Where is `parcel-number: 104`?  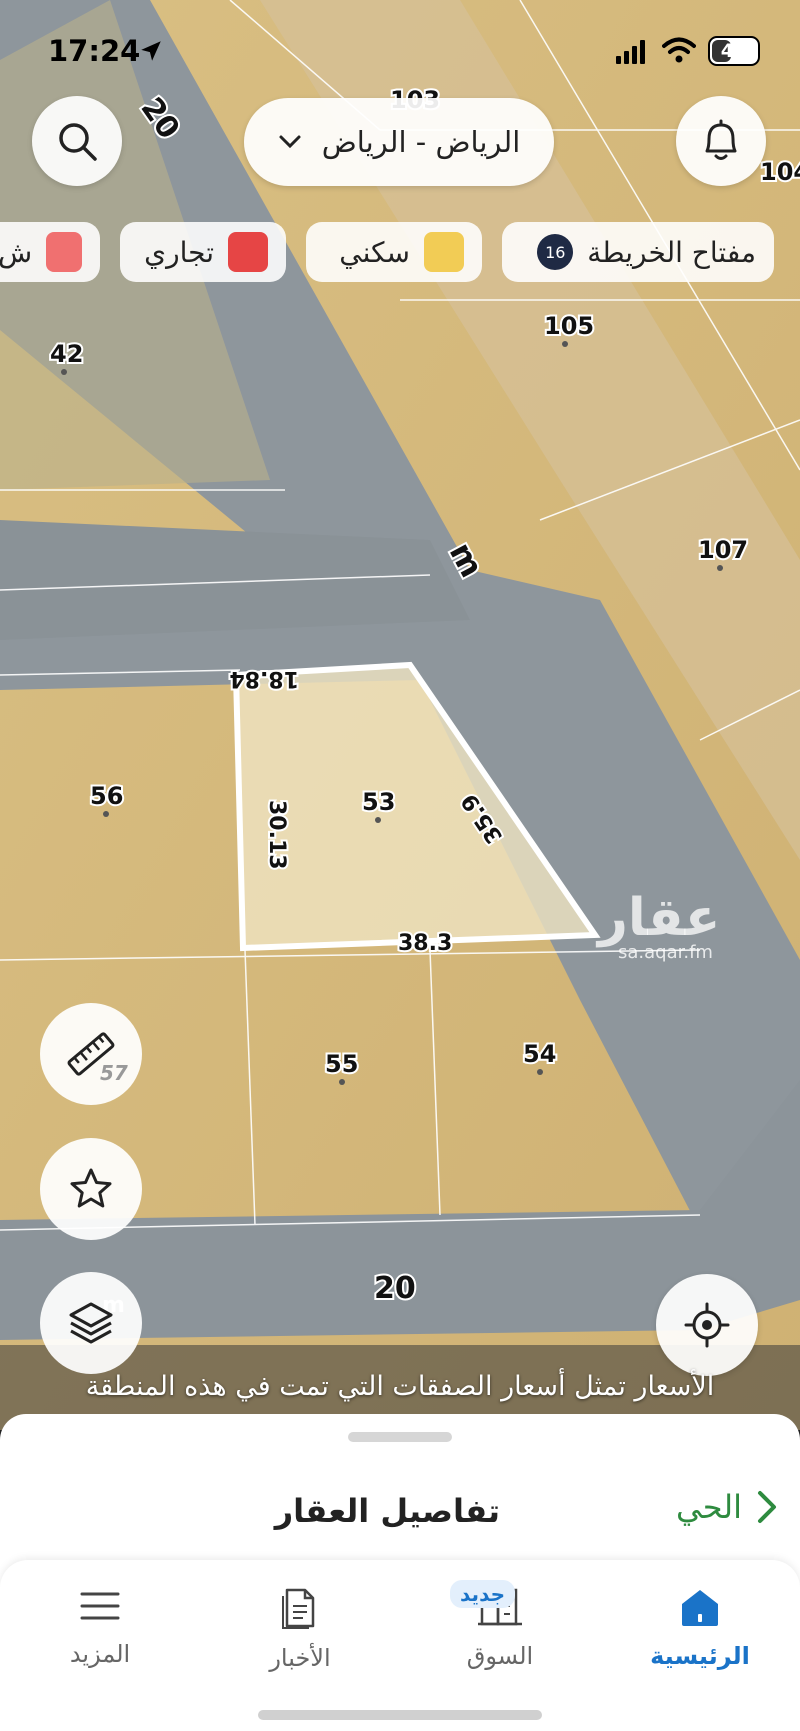 parcel-number: 104 is located at coordinates (780, 172).